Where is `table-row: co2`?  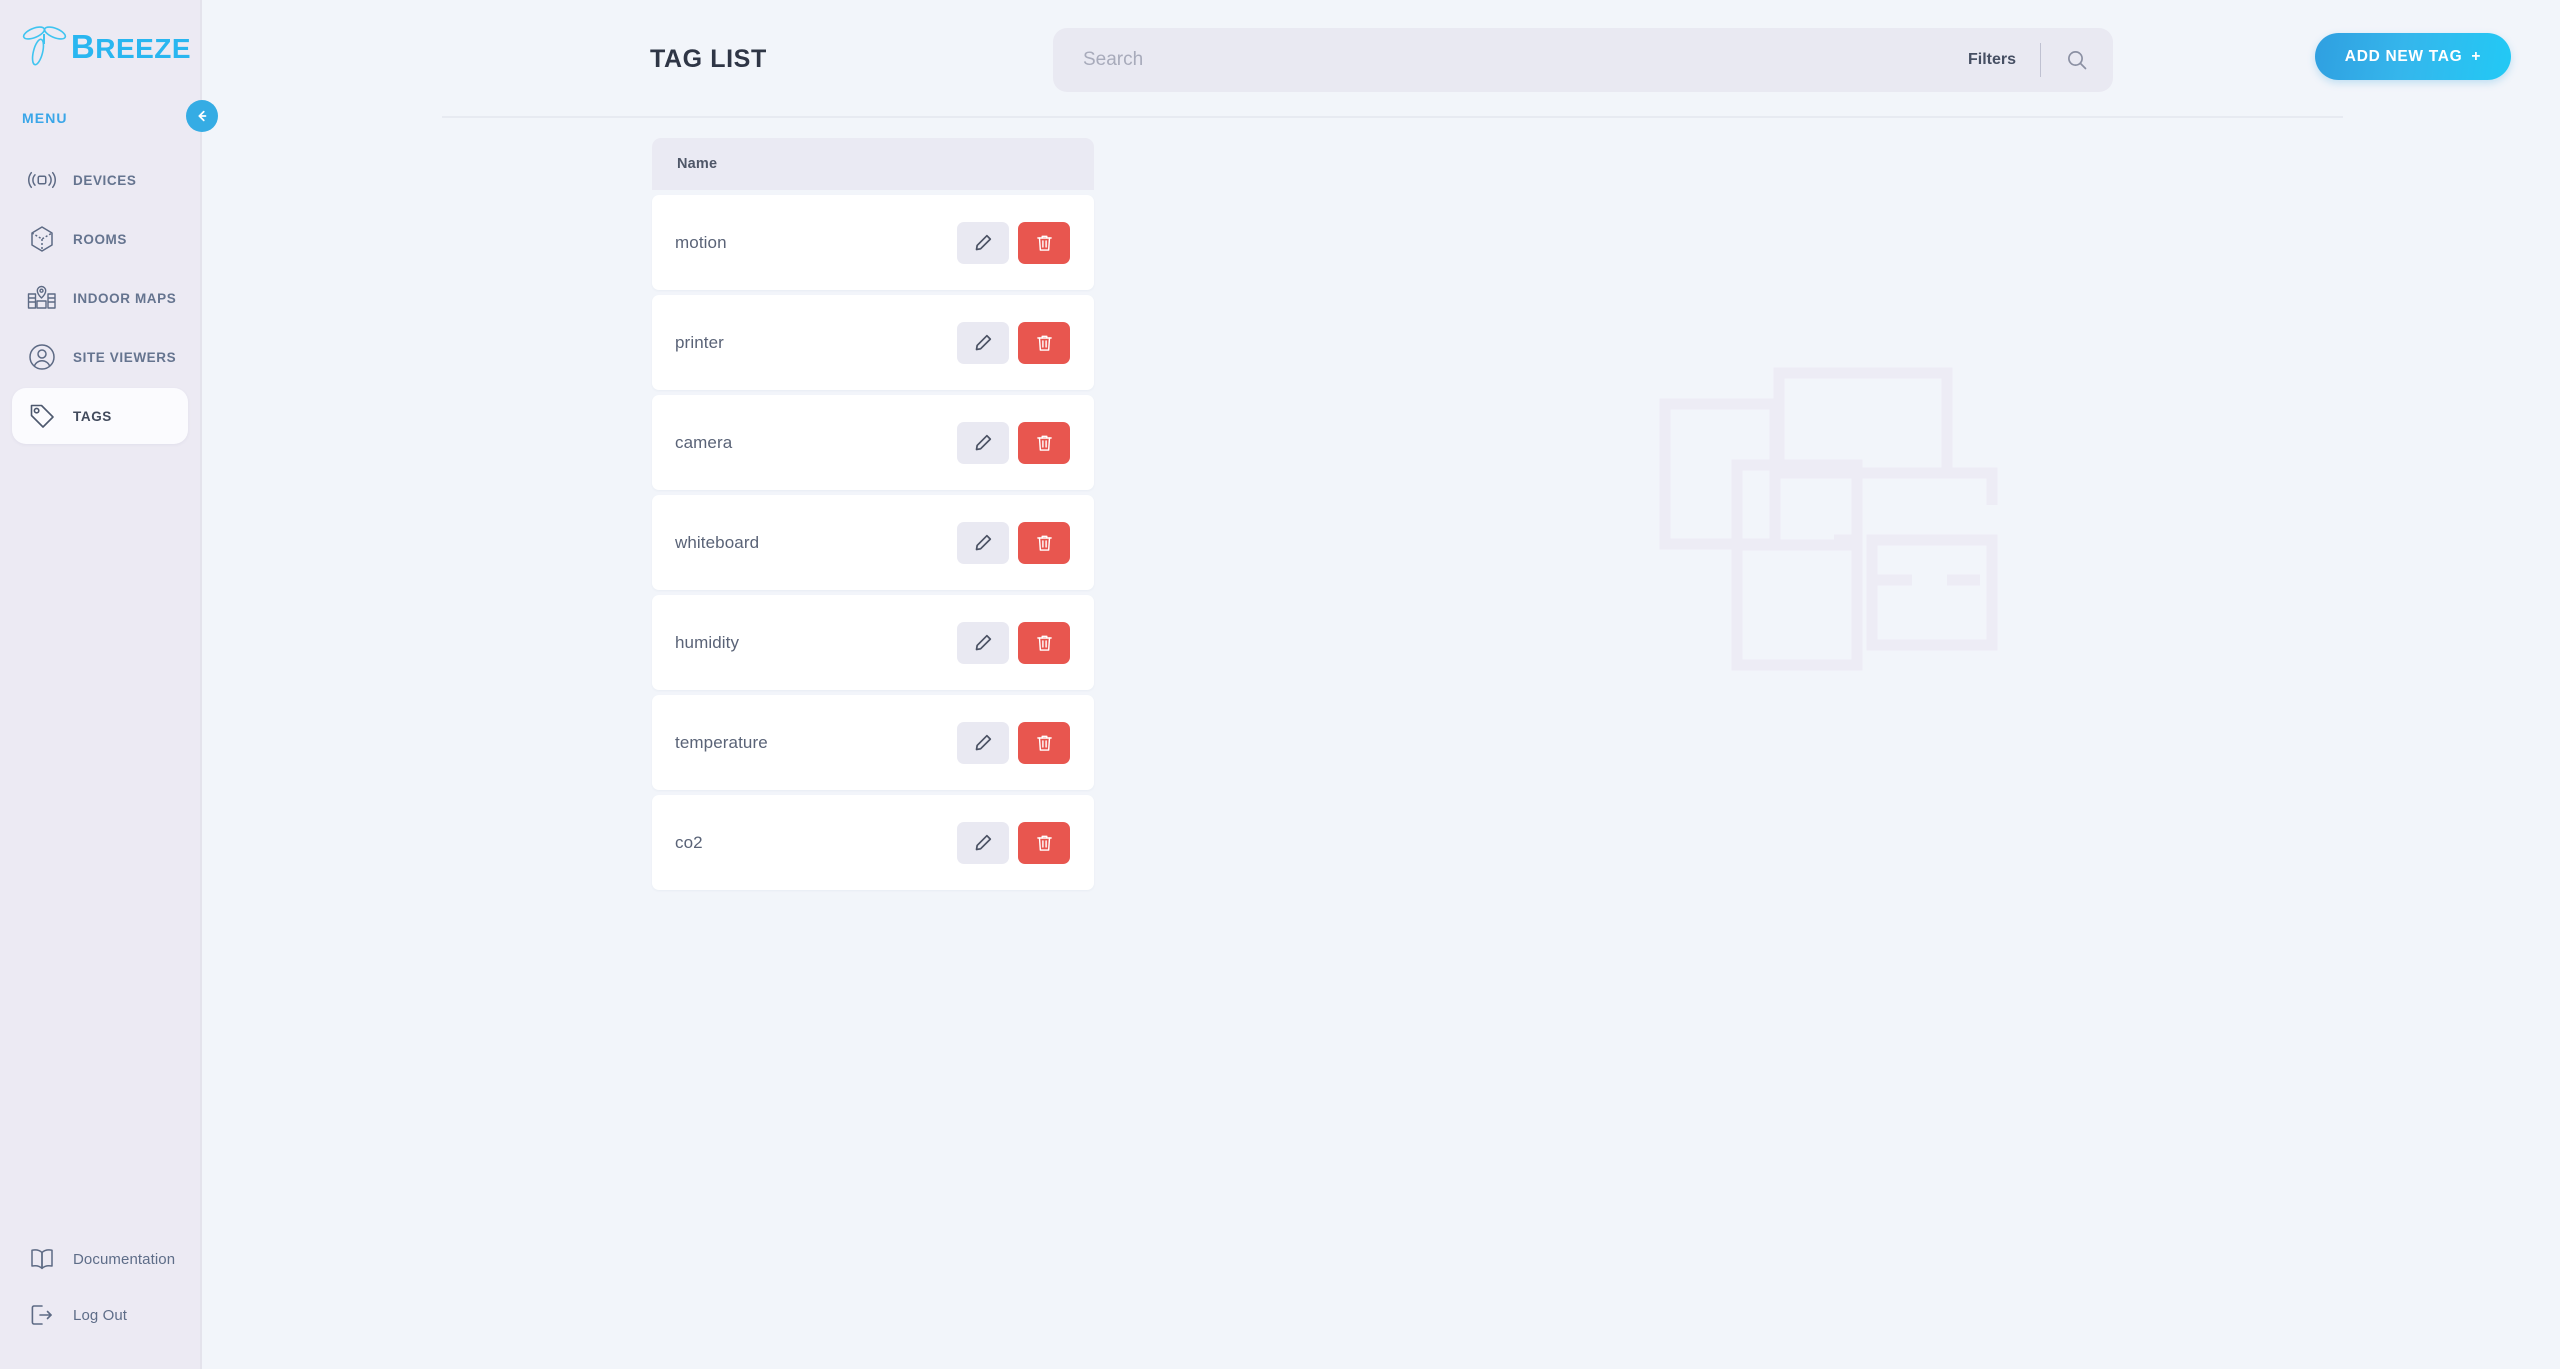
table-row: co2 is located at coordinates (873, 842).